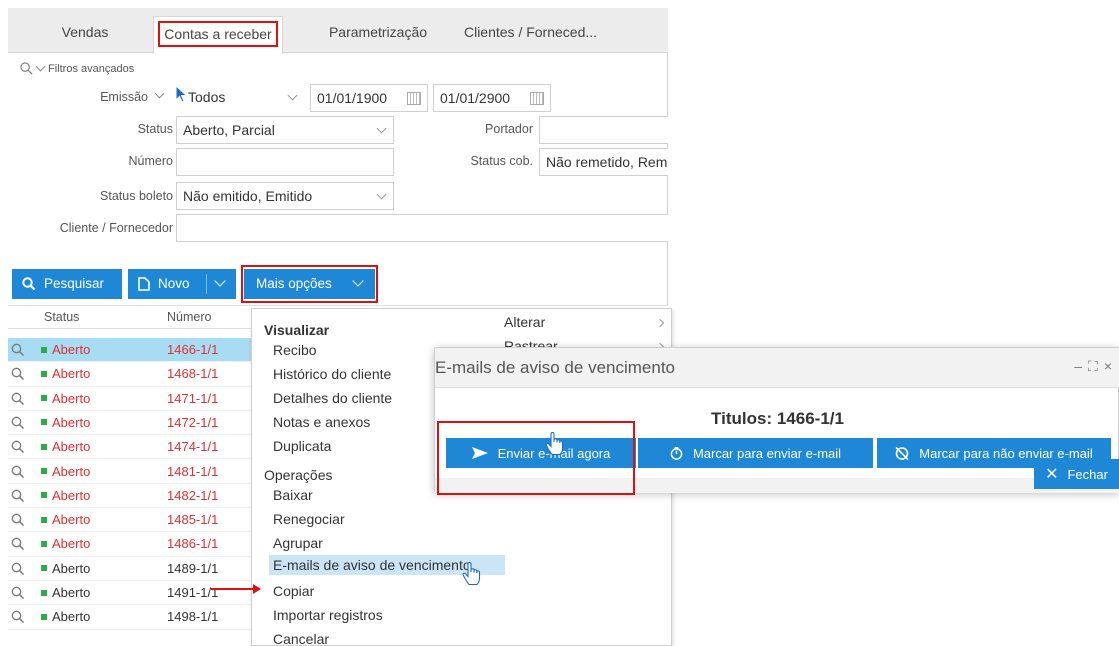  Describe the element at coordinates (193, 422) in the screenshot. I see `number-cell: 1472-1/1` at that location.